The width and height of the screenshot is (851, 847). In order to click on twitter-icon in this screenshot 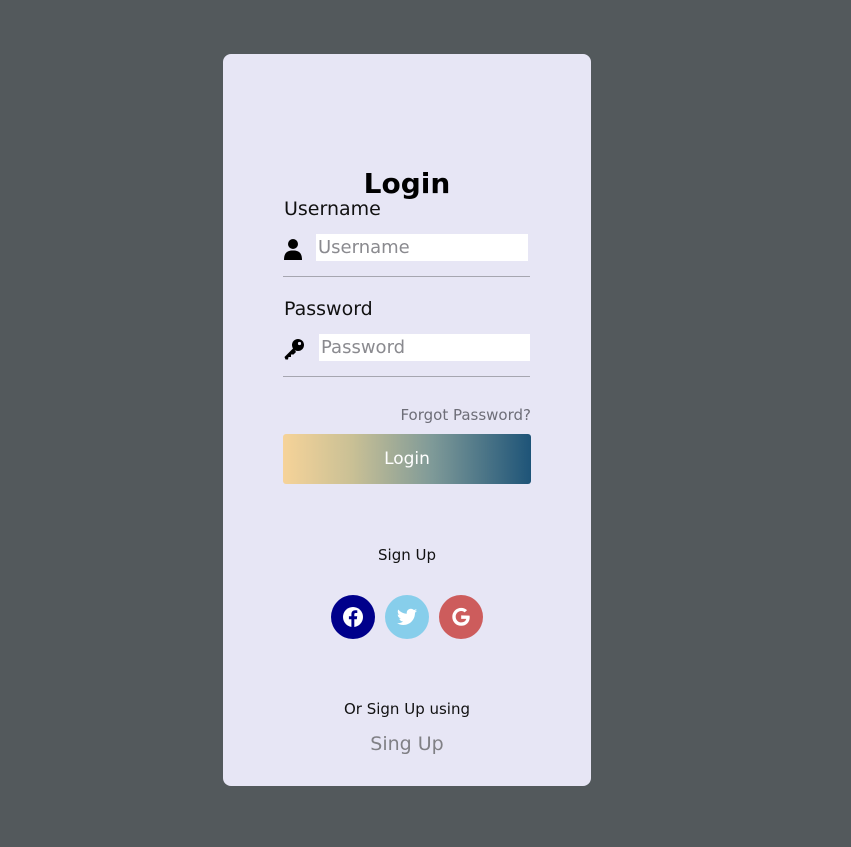, I will do `click(407, 616)`.